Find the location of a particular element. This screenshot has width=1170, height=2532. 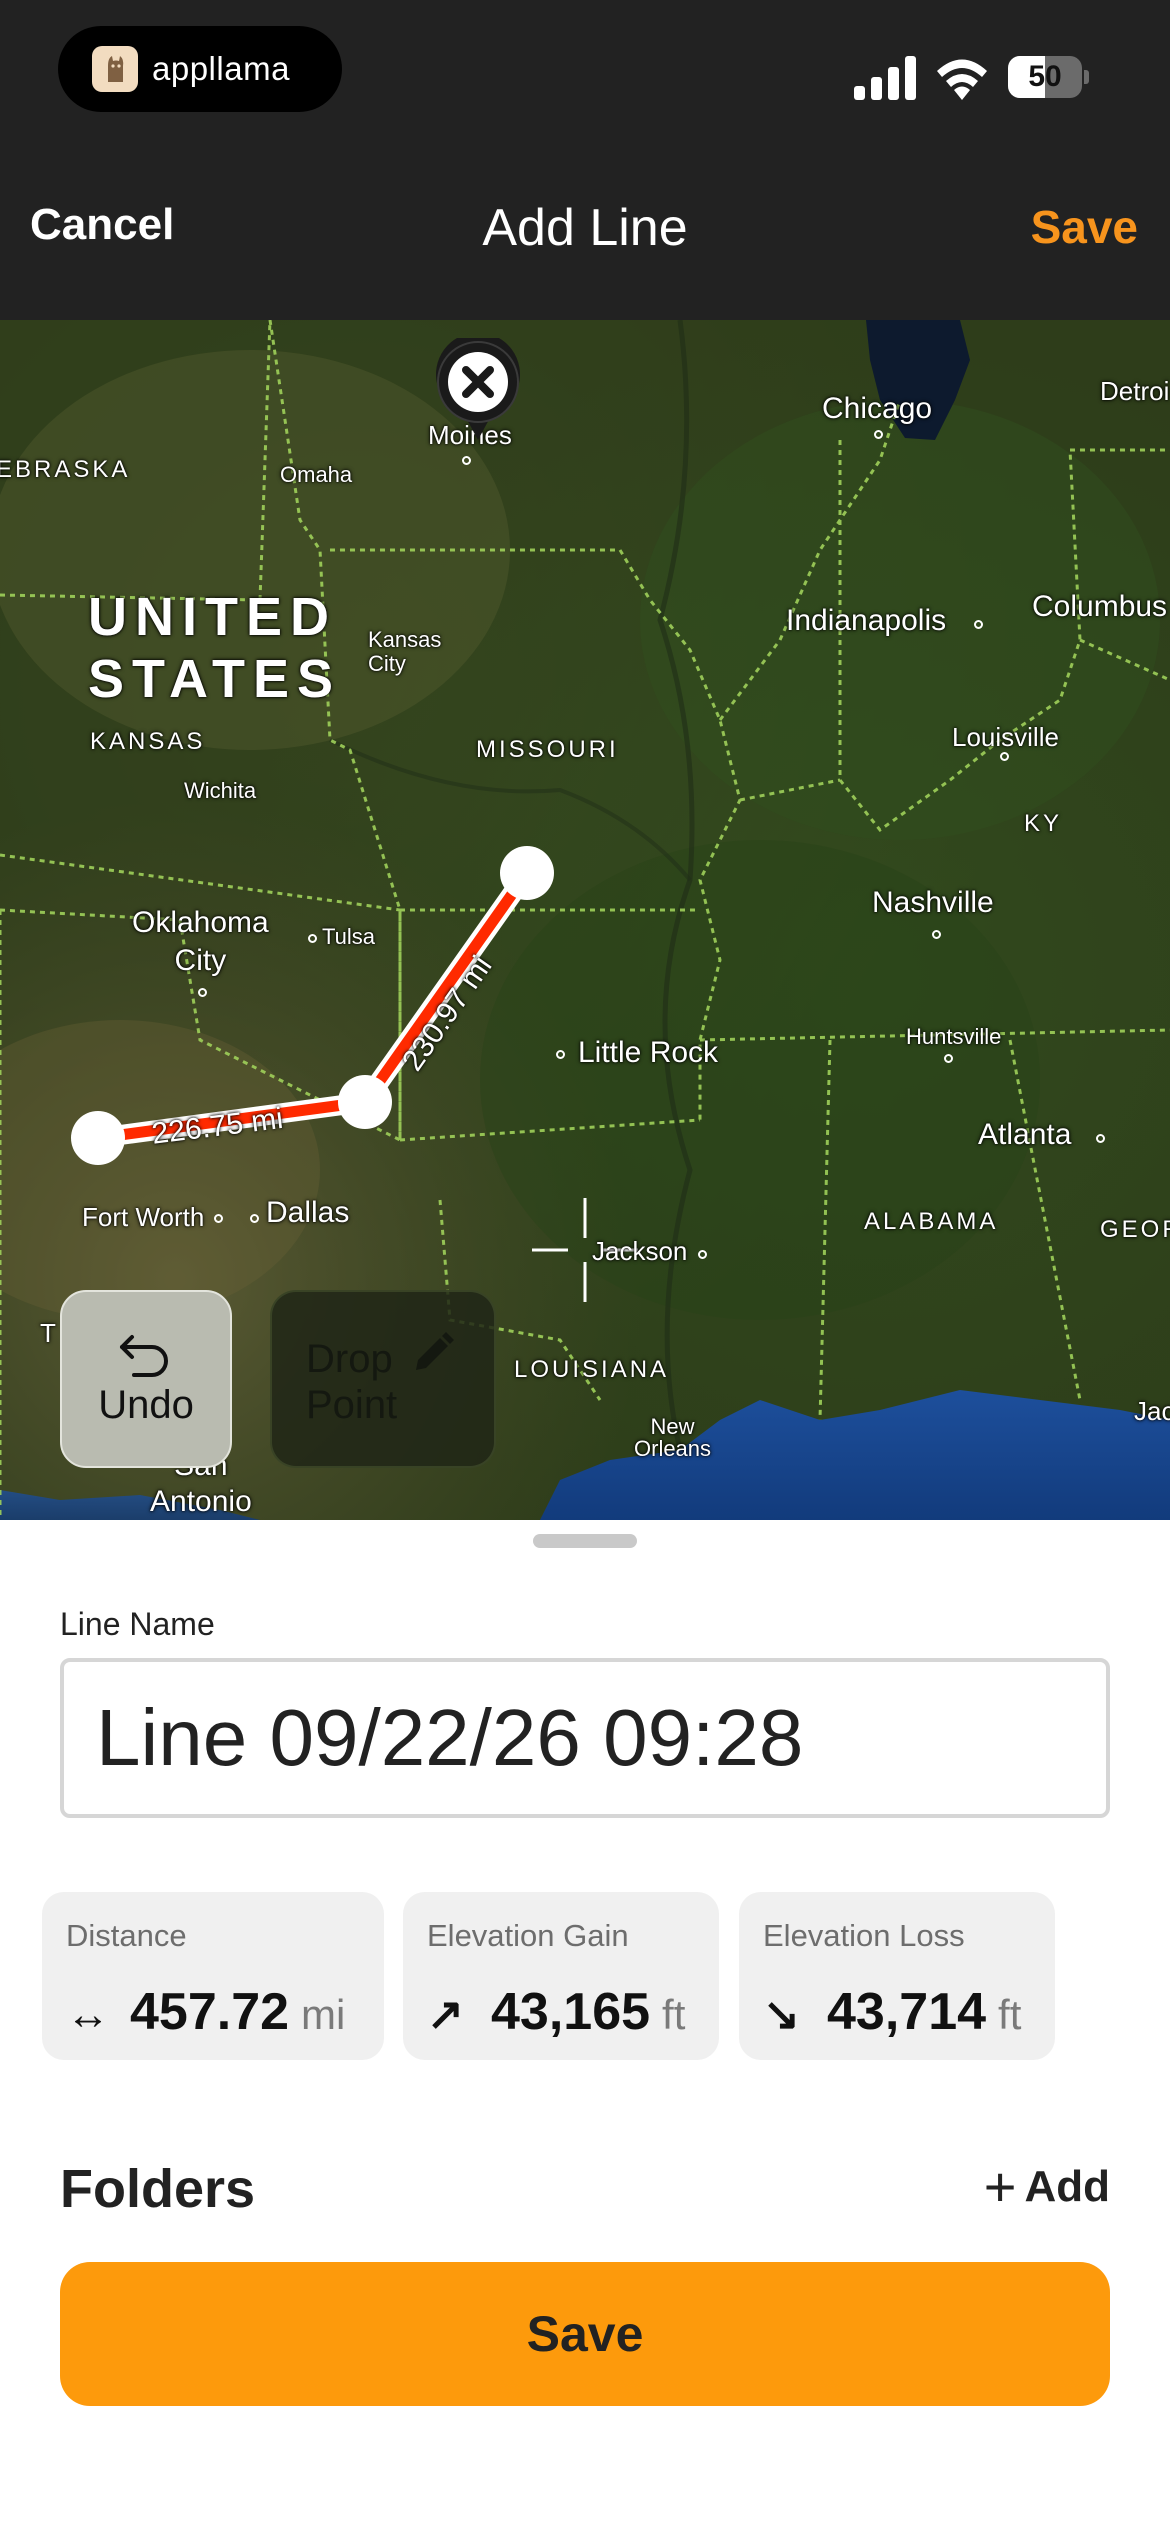

map-label-kansas: KANSAS is located at coordinates (148, 741).